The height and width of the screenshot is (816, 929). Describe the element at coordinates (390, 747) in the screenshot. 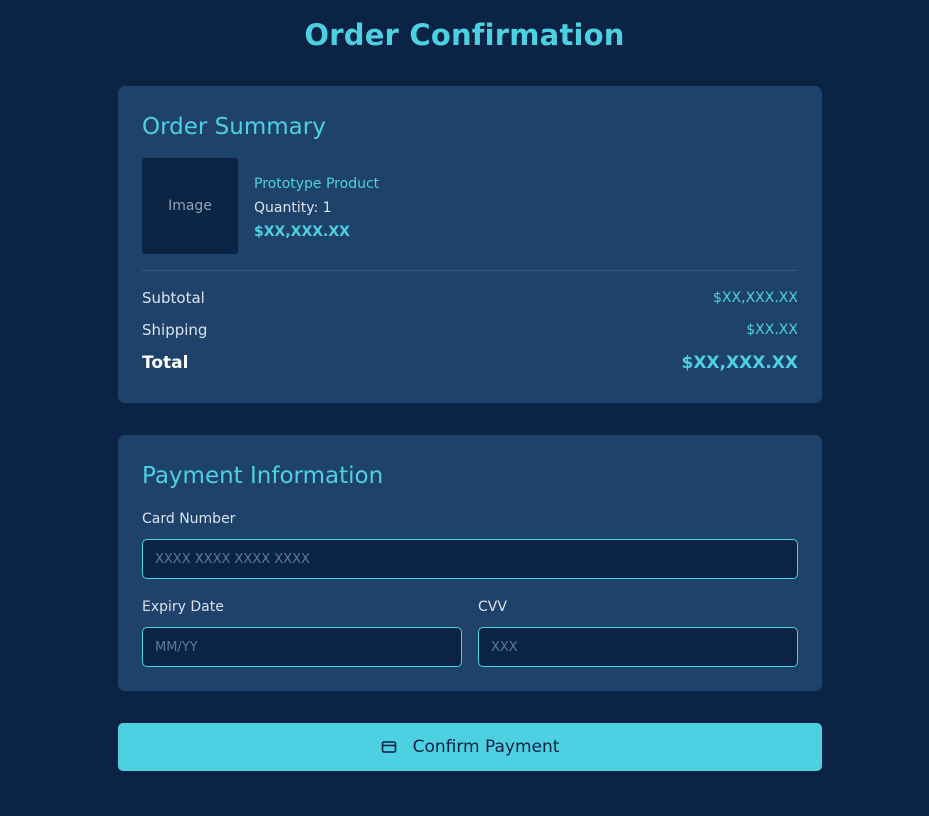

I see `credit-card-icon` at that location.